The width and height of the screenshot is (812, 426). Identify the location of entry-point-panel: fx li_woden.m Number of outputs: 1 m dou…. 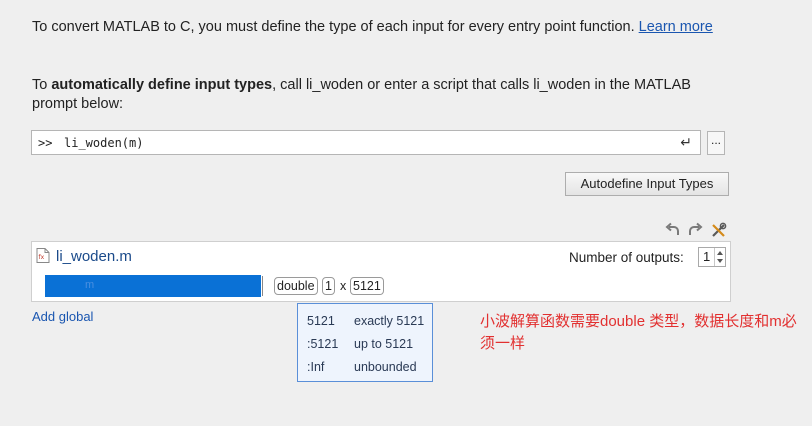
(381, 271).